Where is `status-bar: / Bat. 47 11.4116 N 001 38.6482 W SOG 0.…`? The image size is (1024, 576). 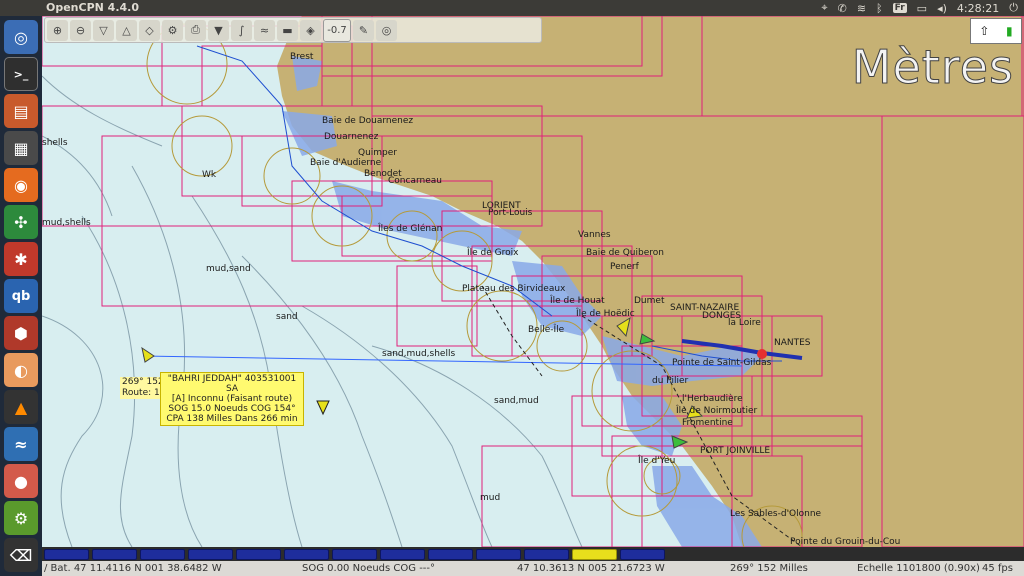 status-bar: / Bat. 47 11.4116 N 001 38.6482 W SOG 0.… is located at coordinates (533, 568).